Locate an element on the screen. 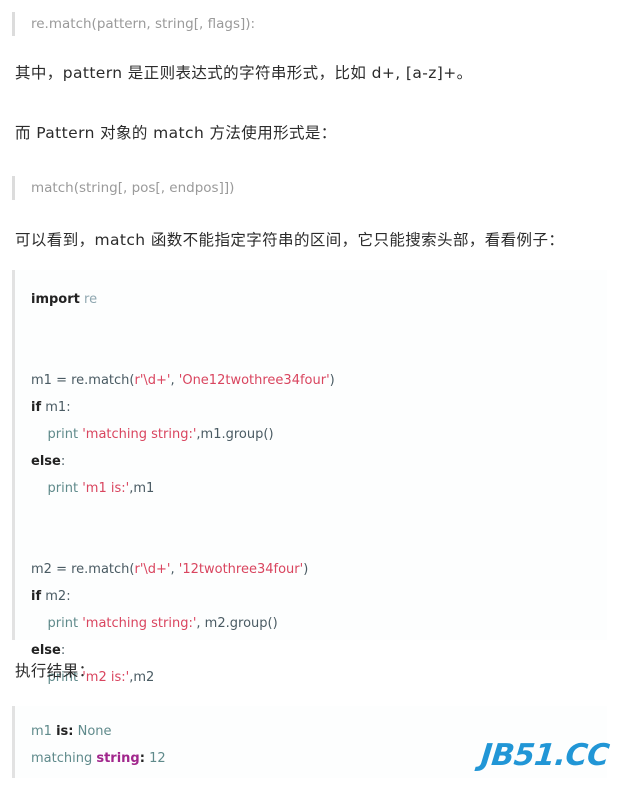 This screenshot has width=623, height=786. output-token: is is located at coordinates (62, 731).